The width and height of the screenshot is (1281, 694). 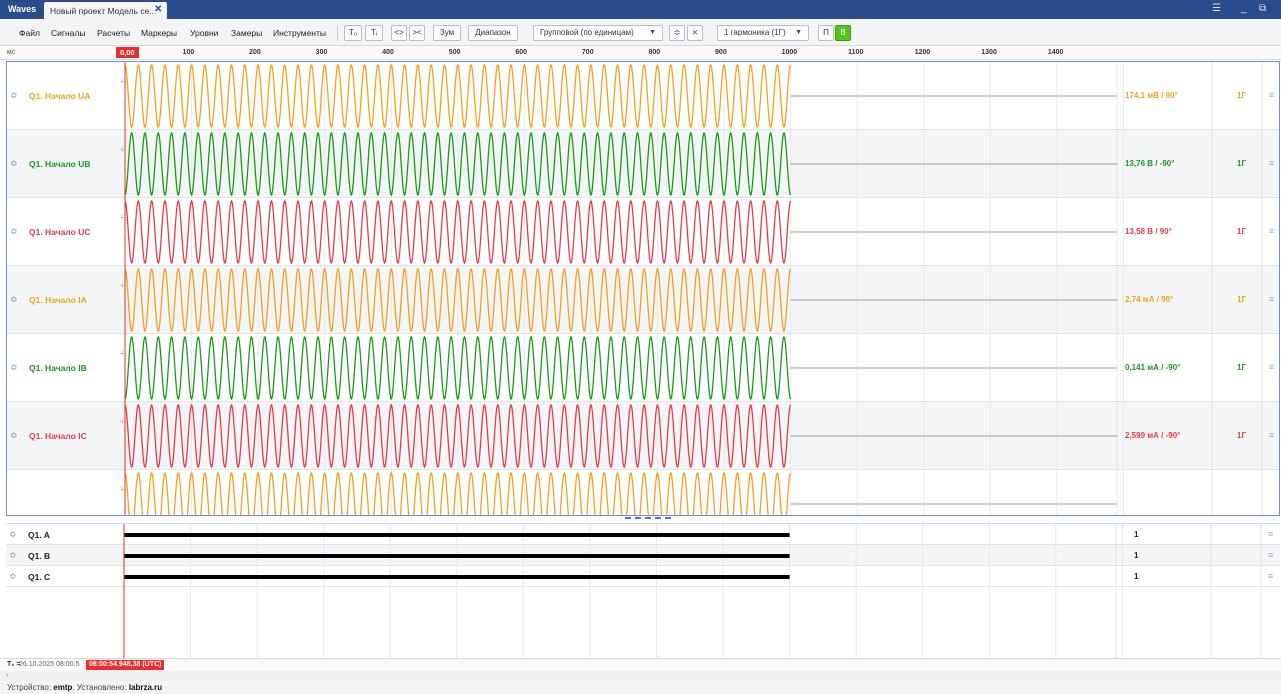 What do you see at coordinates (1279, 129) in the screenshot?
I see `scroll-up-icon: ▲` at bounding box center [1279, 129].